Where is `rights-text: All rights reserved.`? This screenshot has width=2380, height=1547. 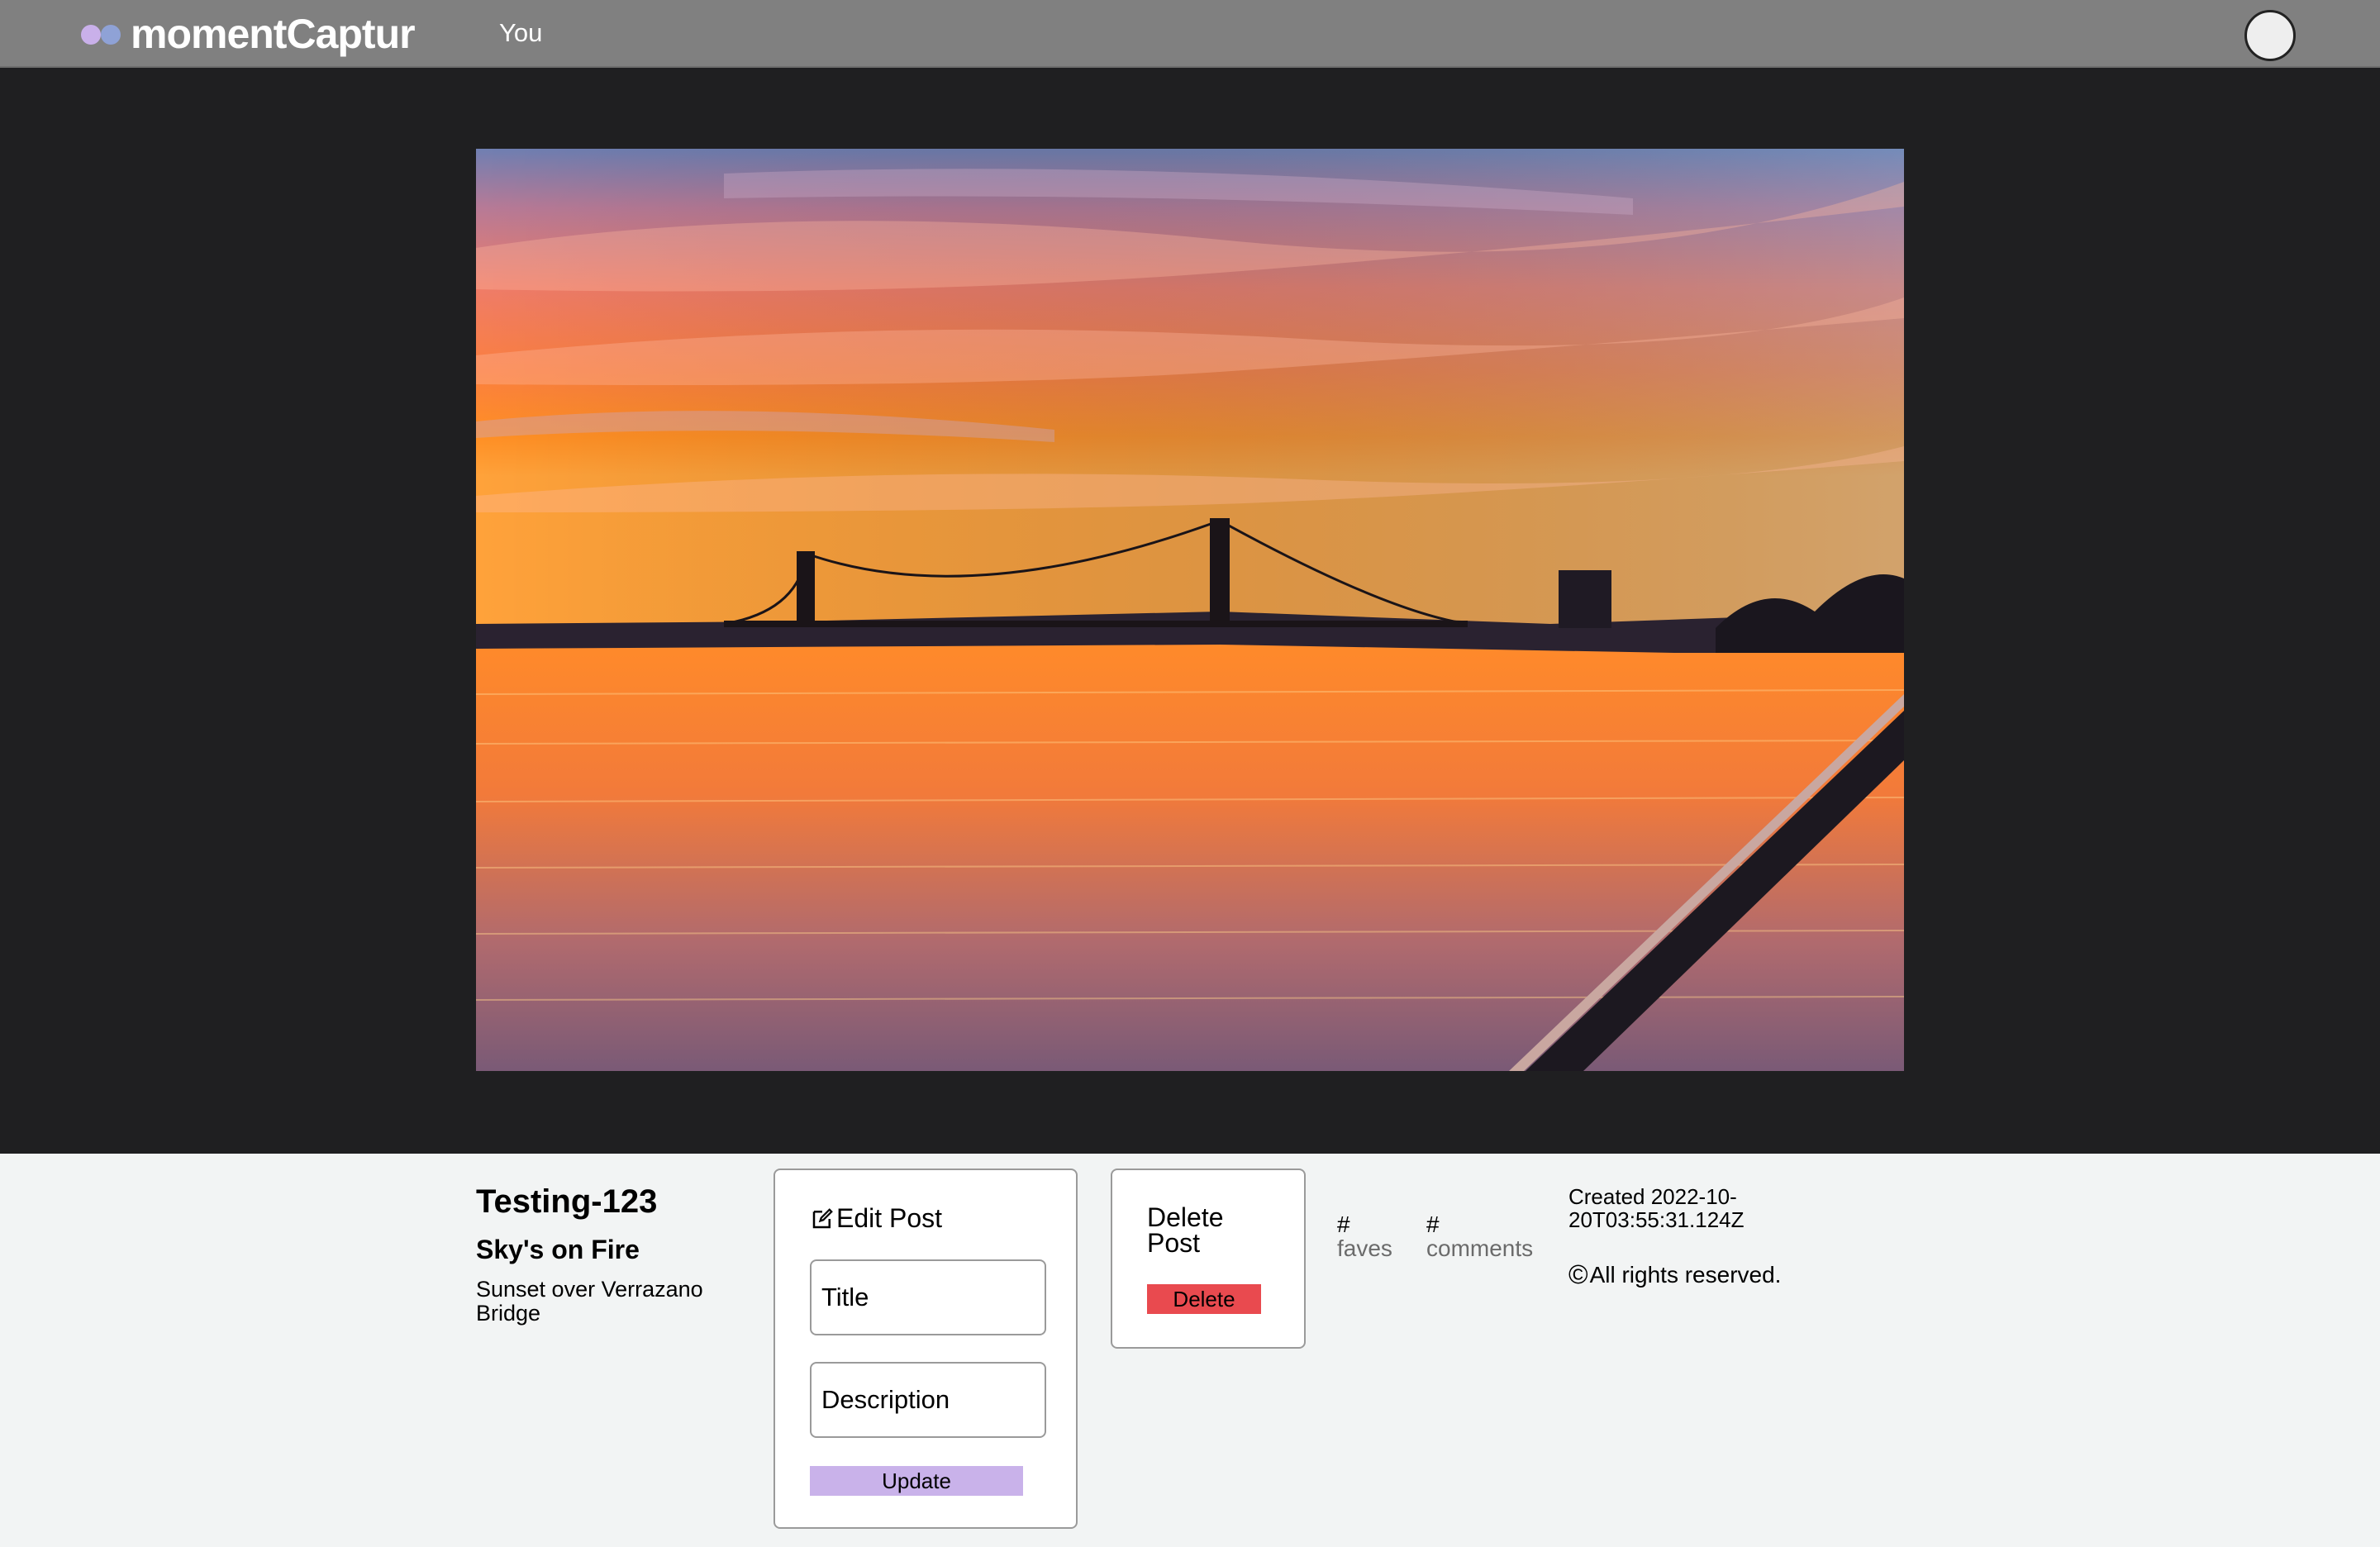
rights-text: All rights reserved. is located at coordinates (1685, 1274).